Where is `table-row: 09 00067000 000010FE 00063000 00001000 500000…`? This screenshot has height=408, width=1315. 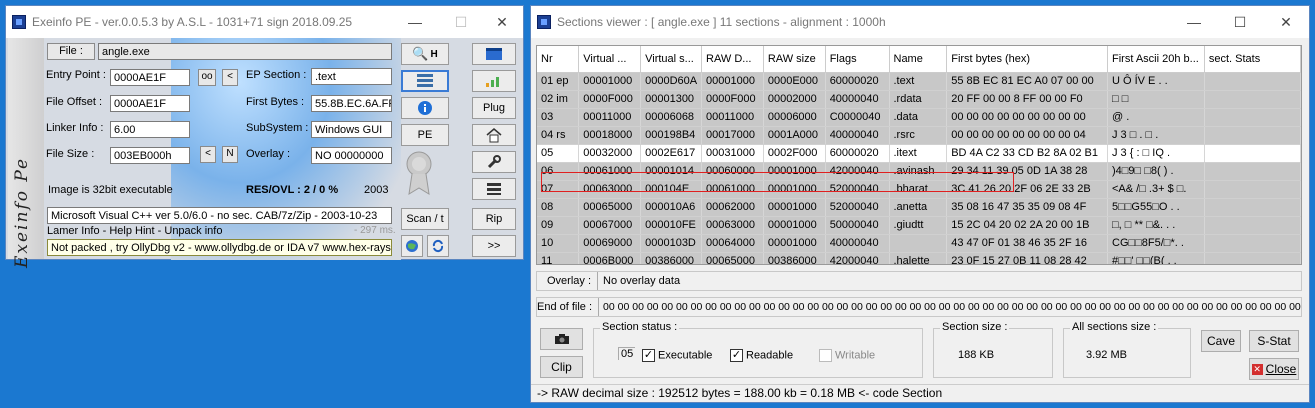
table-row: 09 00067000 000010FE 00063000 00001000 500000… is located at coordinates (919, 225).